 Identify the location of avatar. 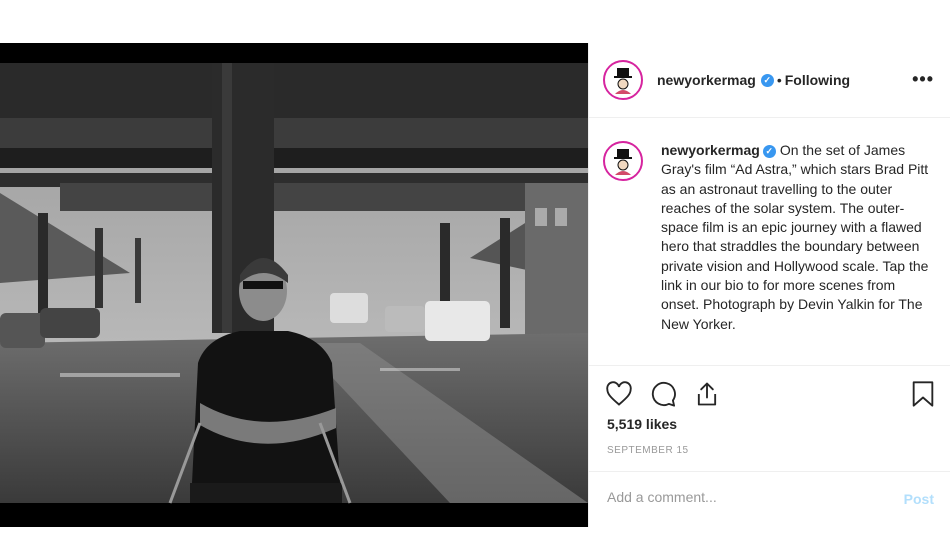
(623, 80).